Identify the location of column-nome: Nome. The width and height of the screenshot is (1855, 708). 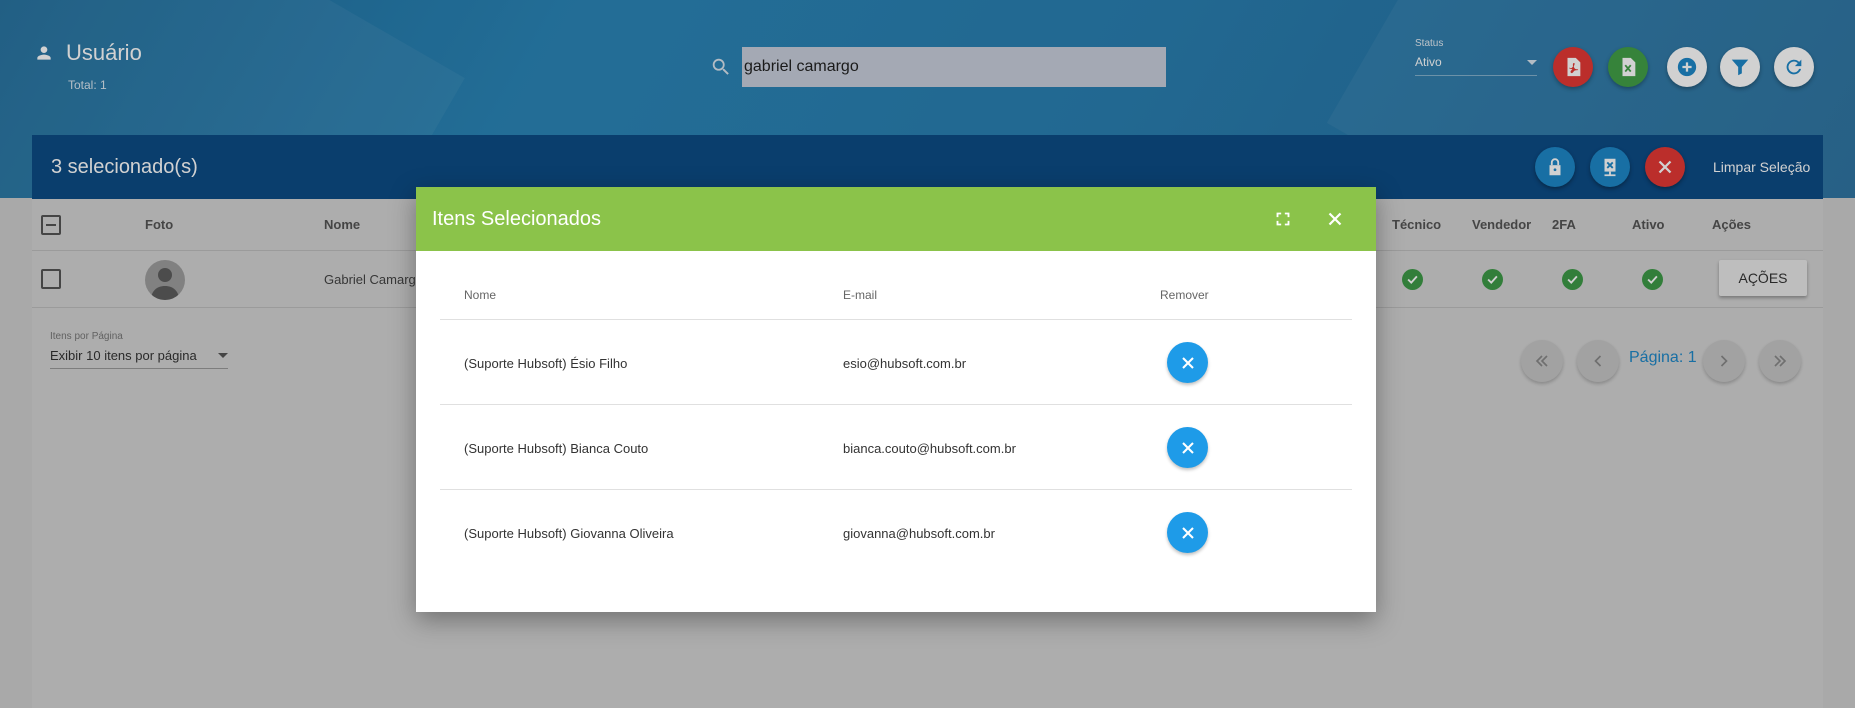
(480, 295).